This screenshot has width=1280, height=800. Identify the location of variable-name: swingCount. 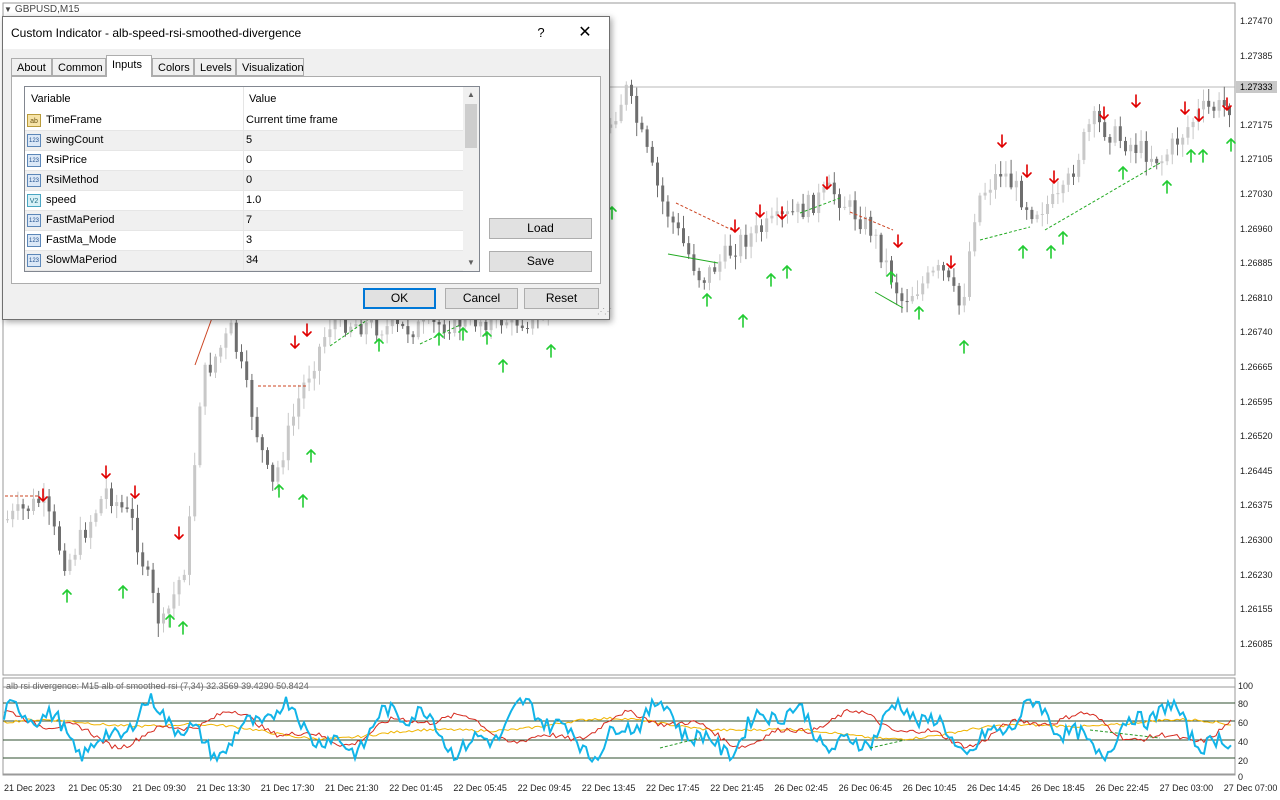
(75, 140).